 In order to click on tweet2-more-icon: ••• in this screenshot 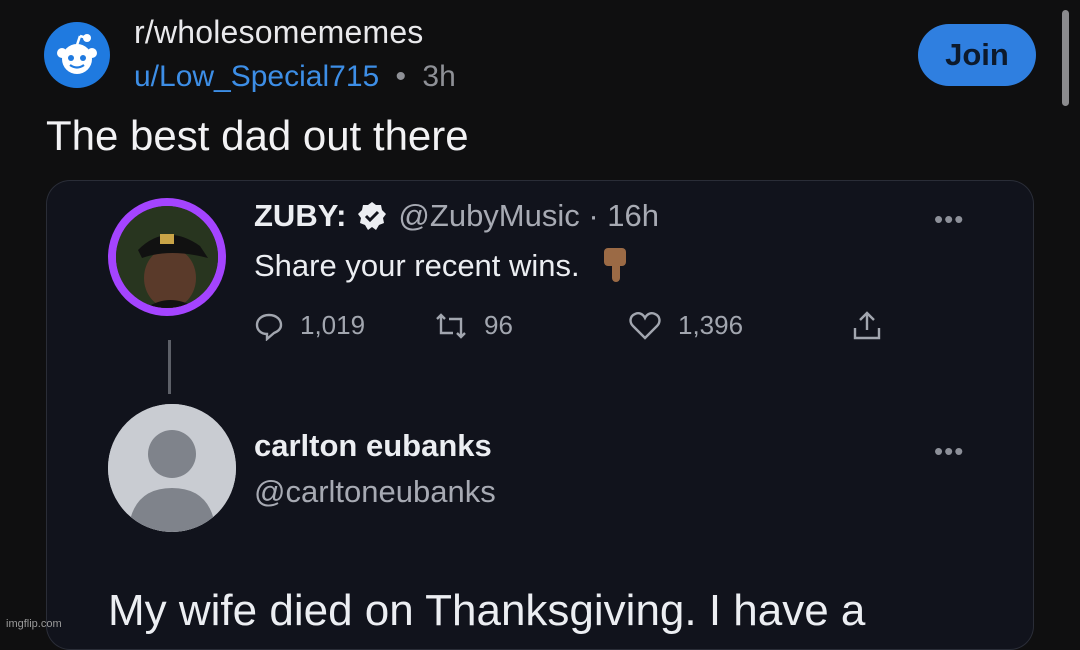, I will do `click(949, 451)`.